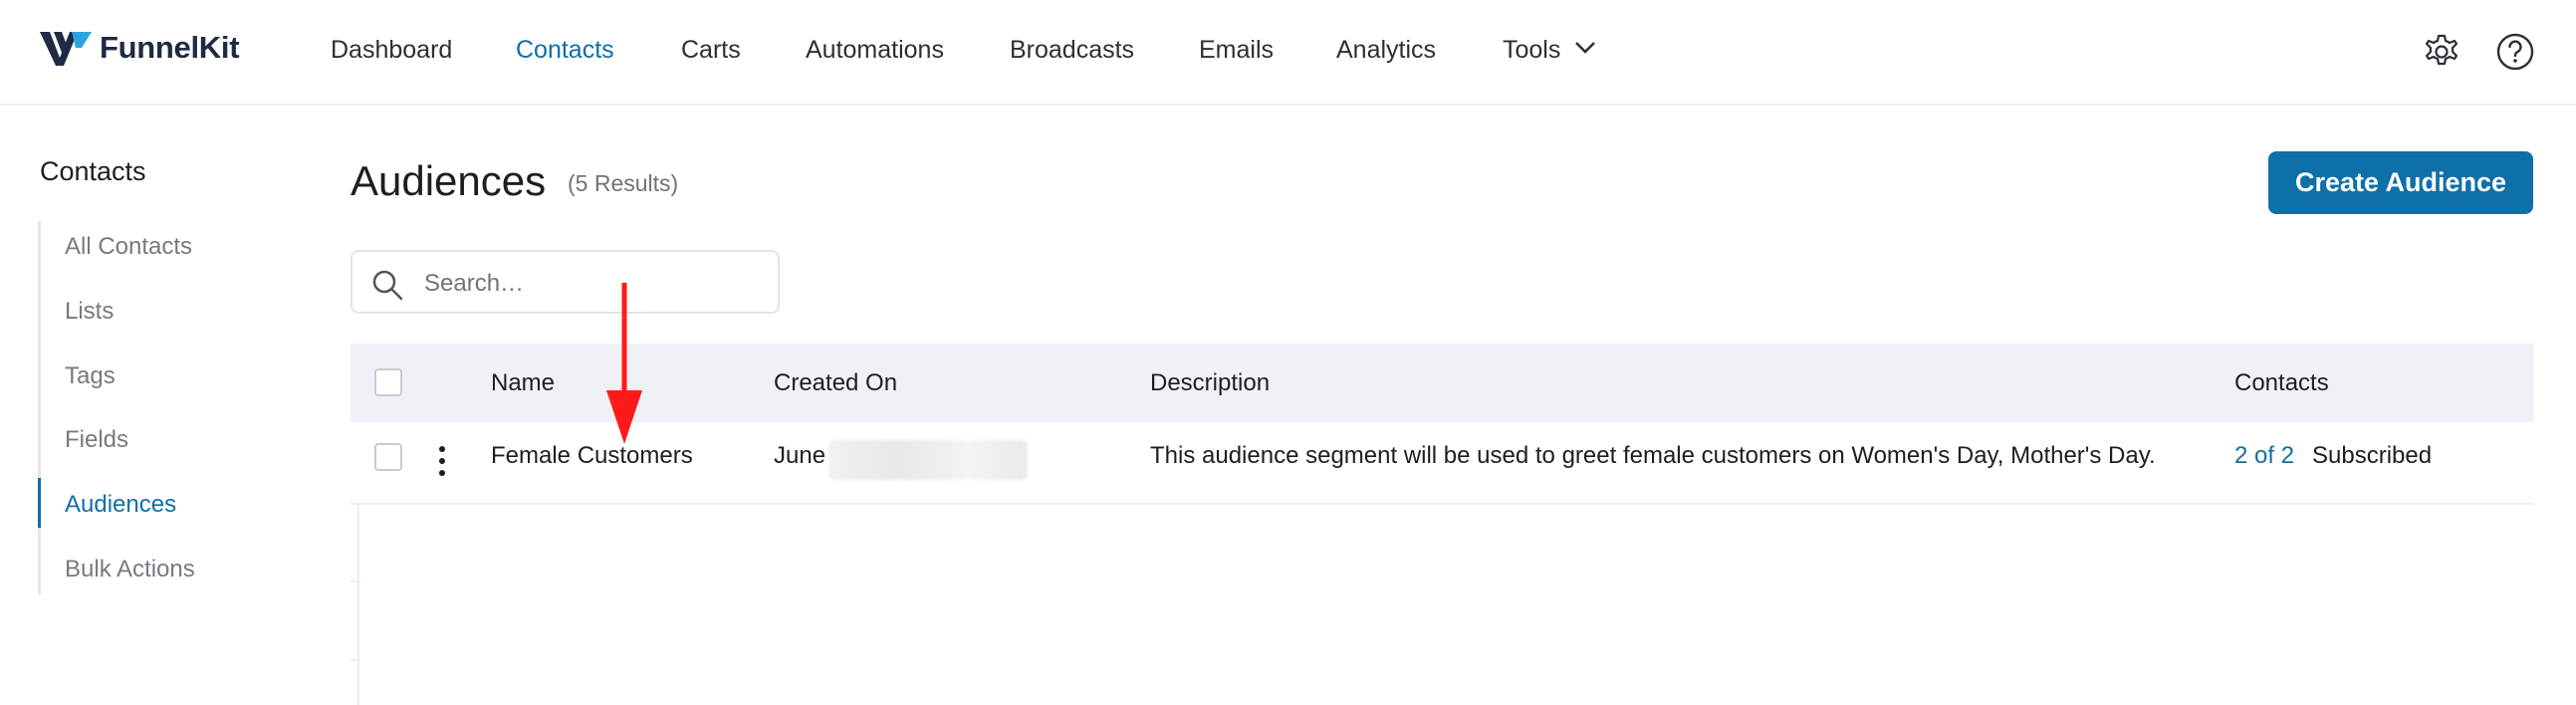  What do you see at coordinates (391, 50) in the screenshot?
I see `nav-dashboard: Dashboard` at bounding box center [391, 50].